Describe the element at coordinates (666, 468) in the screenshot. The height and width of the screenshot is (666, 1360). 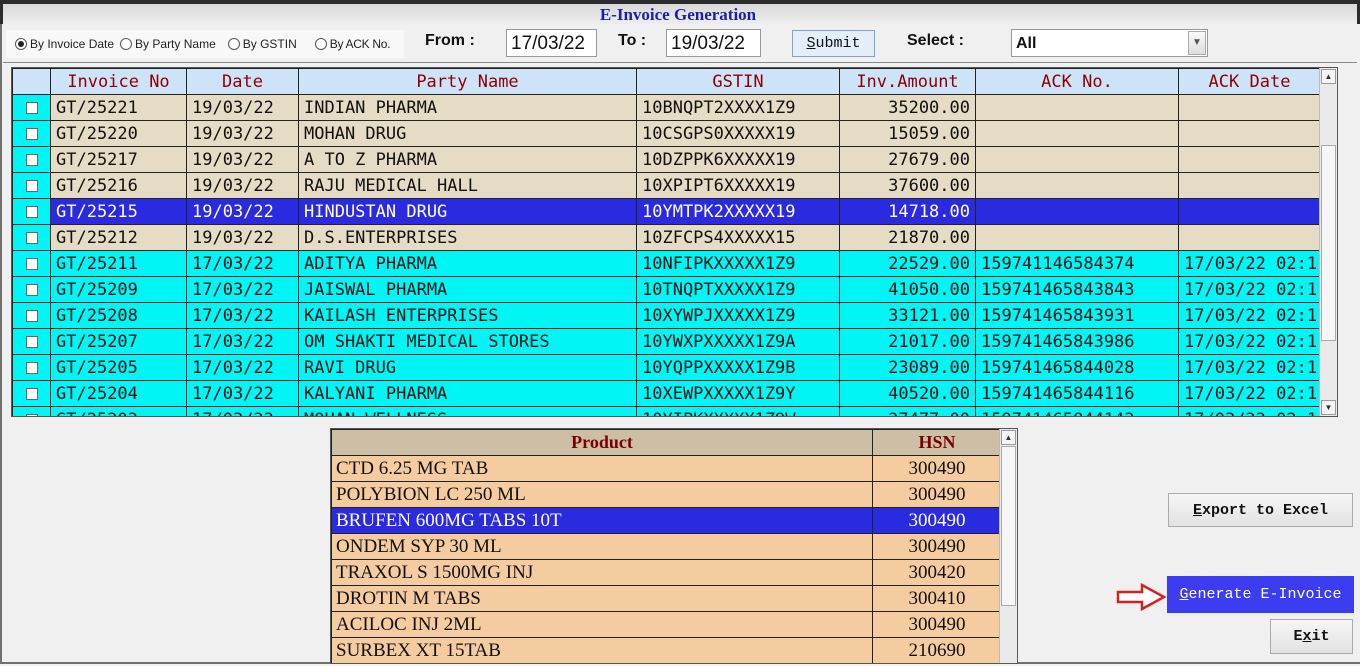
I see `product-row: CTD 6.25 MG TAB 300490` at that location.